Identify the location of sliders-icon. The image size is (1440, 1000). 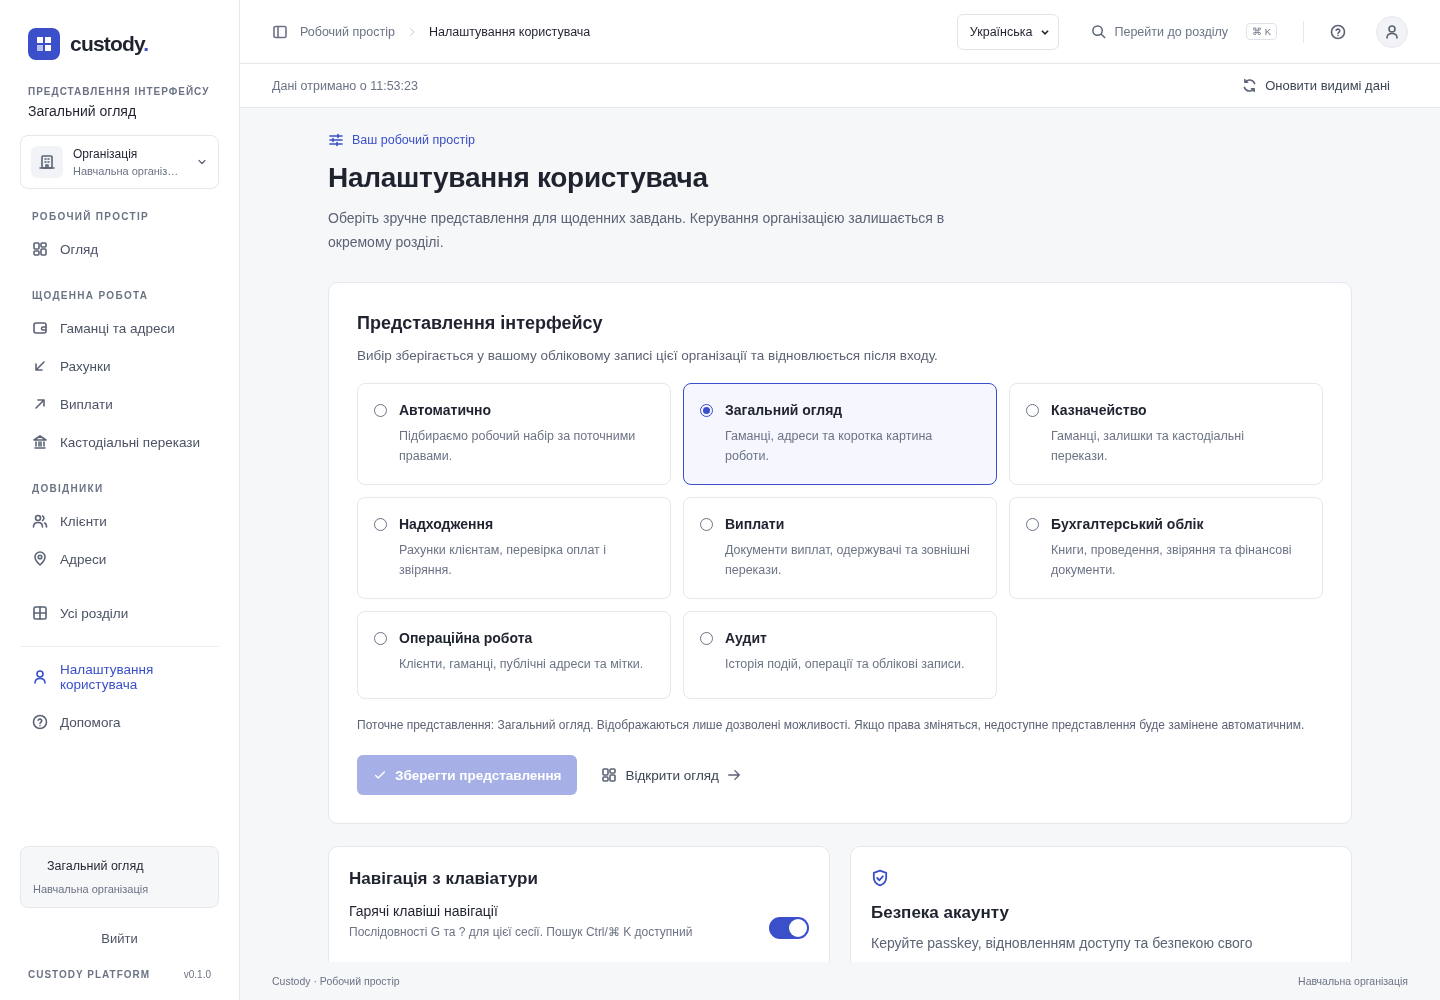
(336, 140).